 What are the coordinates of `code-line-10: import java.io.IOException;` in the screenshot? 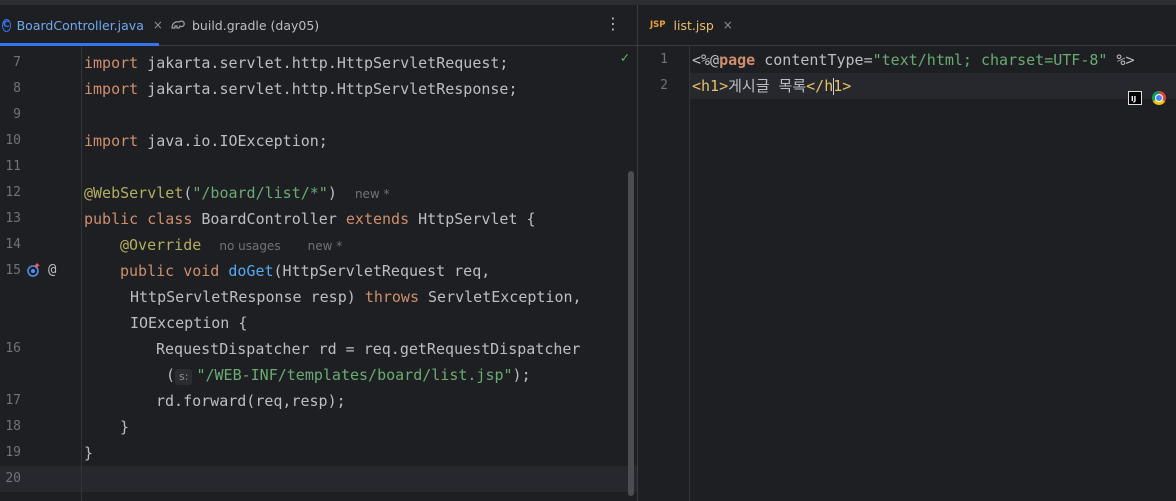 It's located at (206, 141).